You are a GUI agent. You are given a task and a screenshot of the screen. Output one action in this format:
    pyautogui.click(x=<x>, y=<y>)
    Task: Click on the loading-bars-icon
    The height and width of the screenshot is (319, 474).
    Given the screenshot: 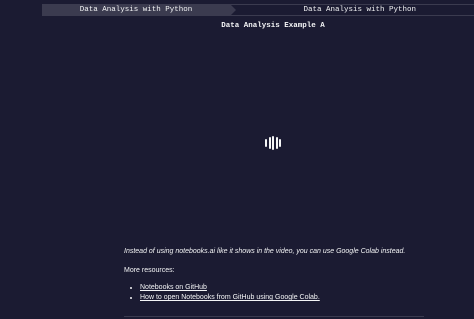 What is the action you would take?
    pyautogui.click(x=273, y=143)
    